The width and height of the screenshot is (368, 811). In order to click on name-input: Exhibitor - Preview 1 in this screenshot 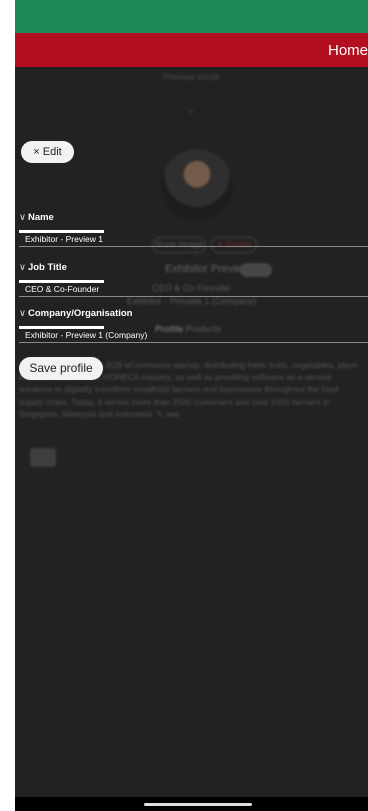, I will do `click(64, 239)`.